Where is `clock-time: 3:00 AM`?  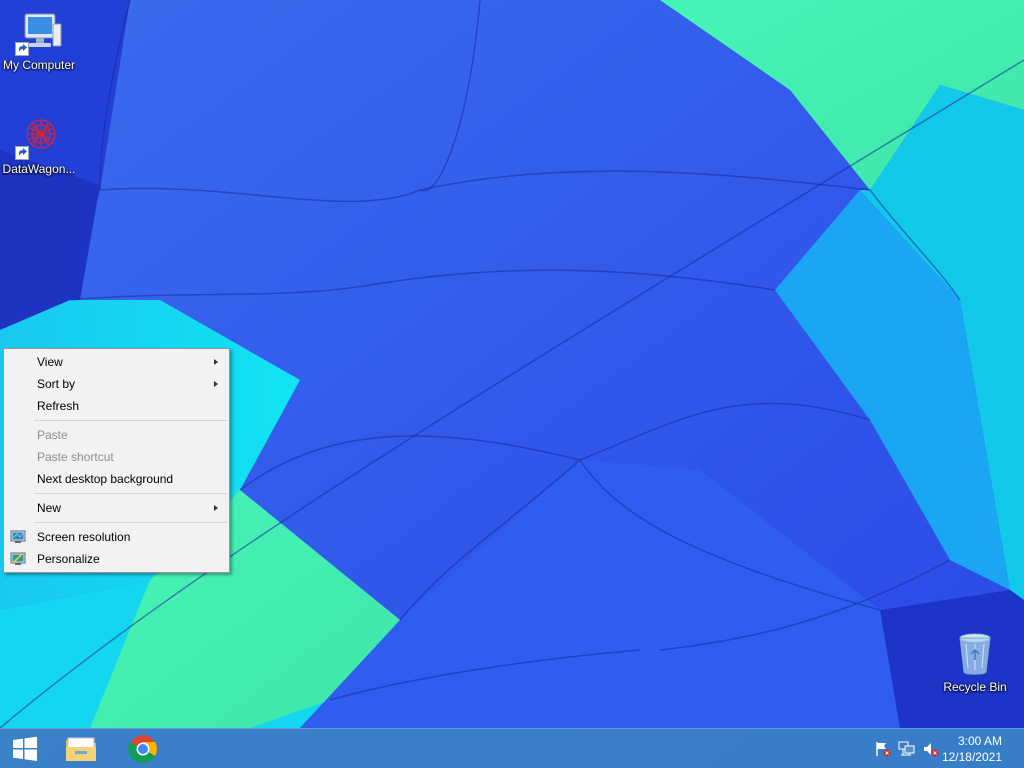
clock-time: 3:00 AM is located at coordinates (979, 741).